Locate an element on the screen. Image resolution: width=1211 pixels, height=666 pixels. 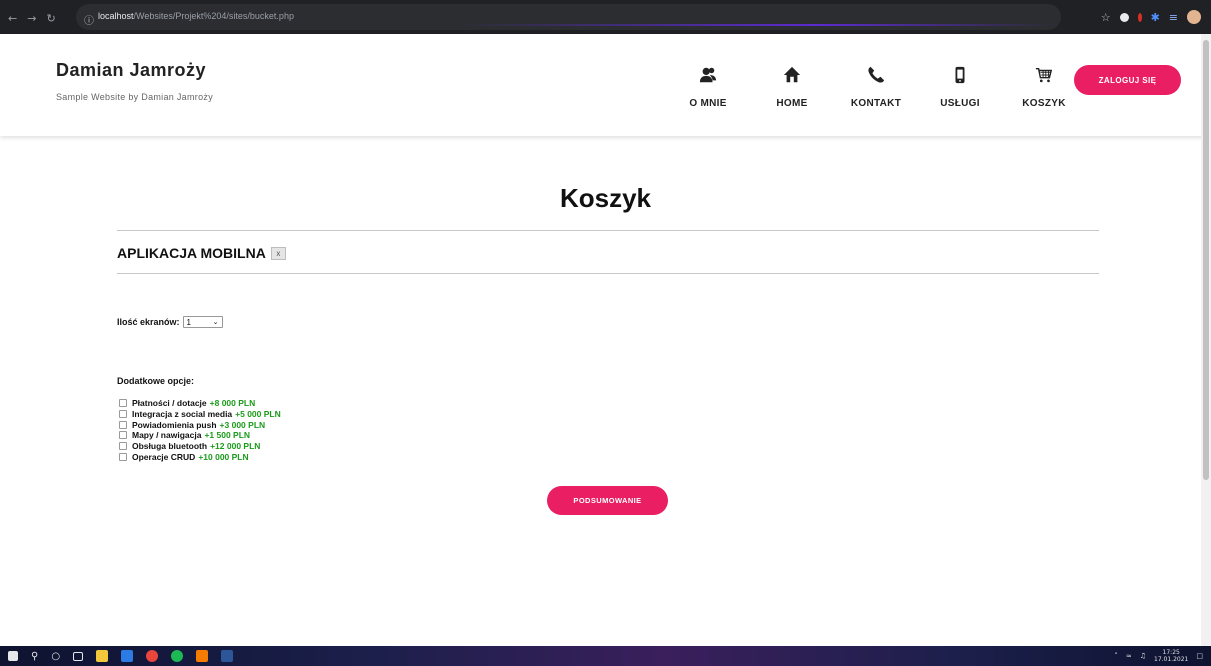
nav-label: USŁUGI is located at coordinates (960, 103).